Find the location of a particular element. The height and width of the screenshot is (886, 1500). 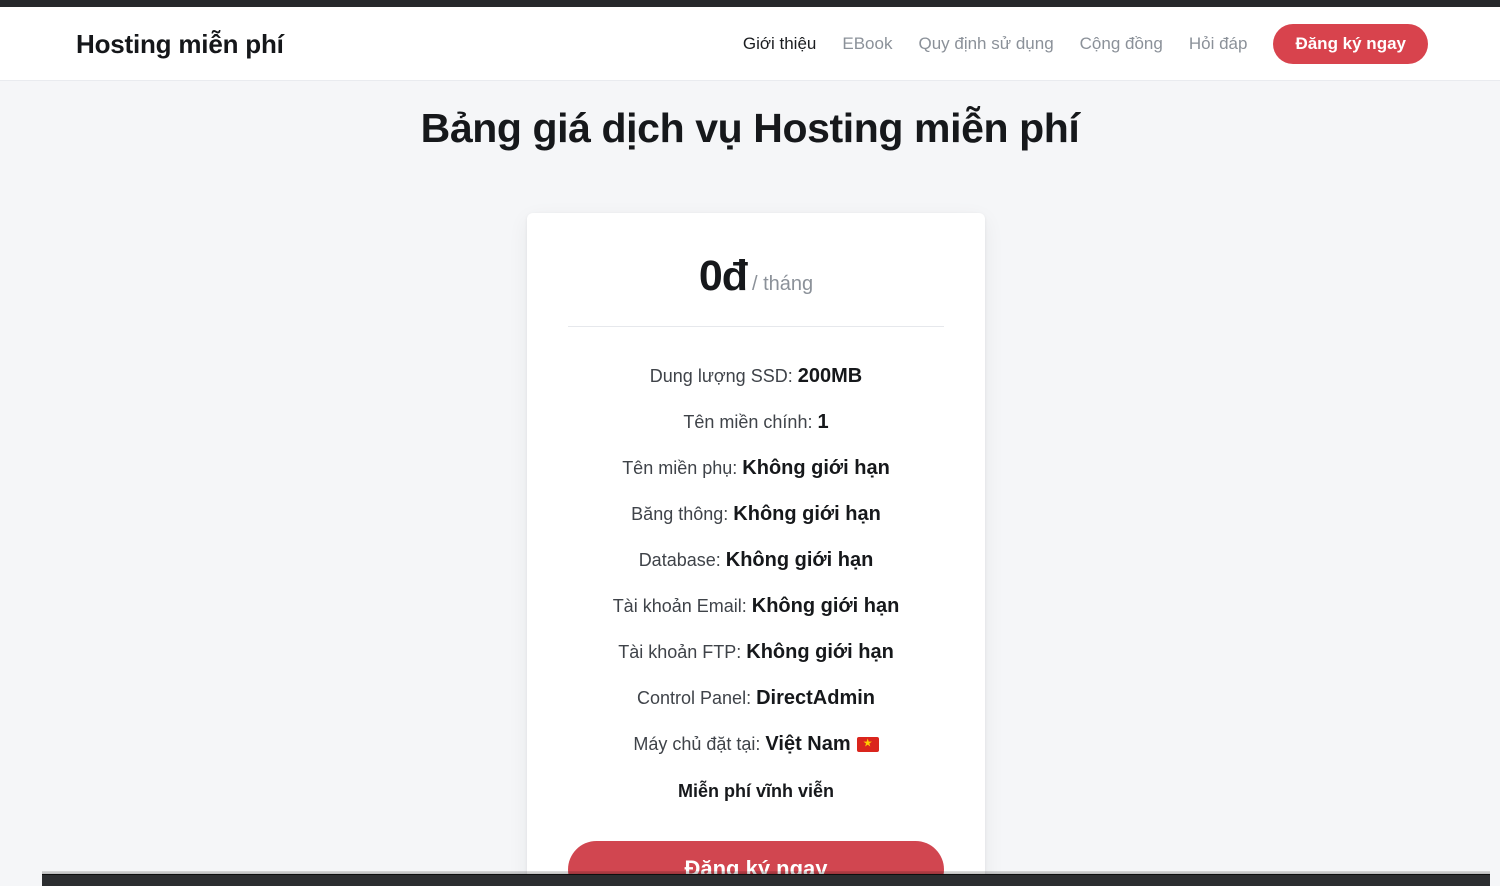

nav-item-cong-dong: Cộng đồng is located at coordinates (1121, 43).